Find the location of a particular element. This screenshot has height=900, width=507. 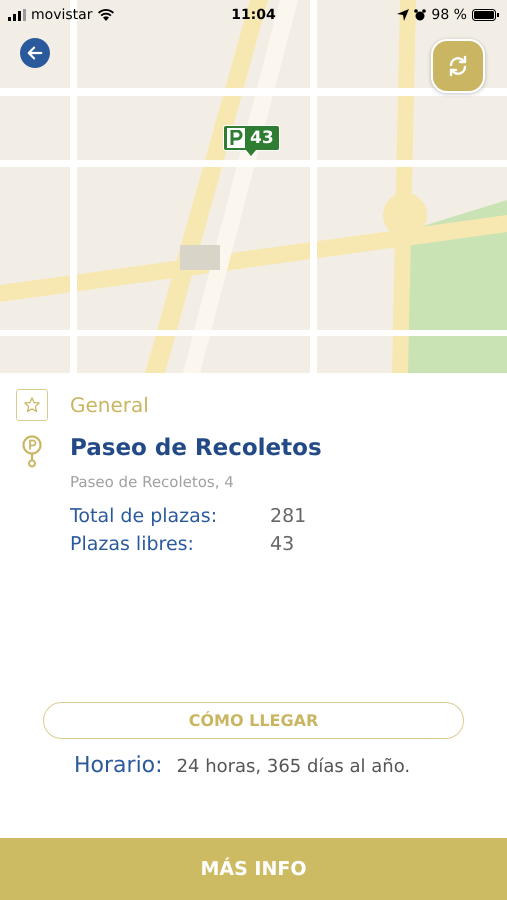

wifi-icon is located at coordinates (106, 15).